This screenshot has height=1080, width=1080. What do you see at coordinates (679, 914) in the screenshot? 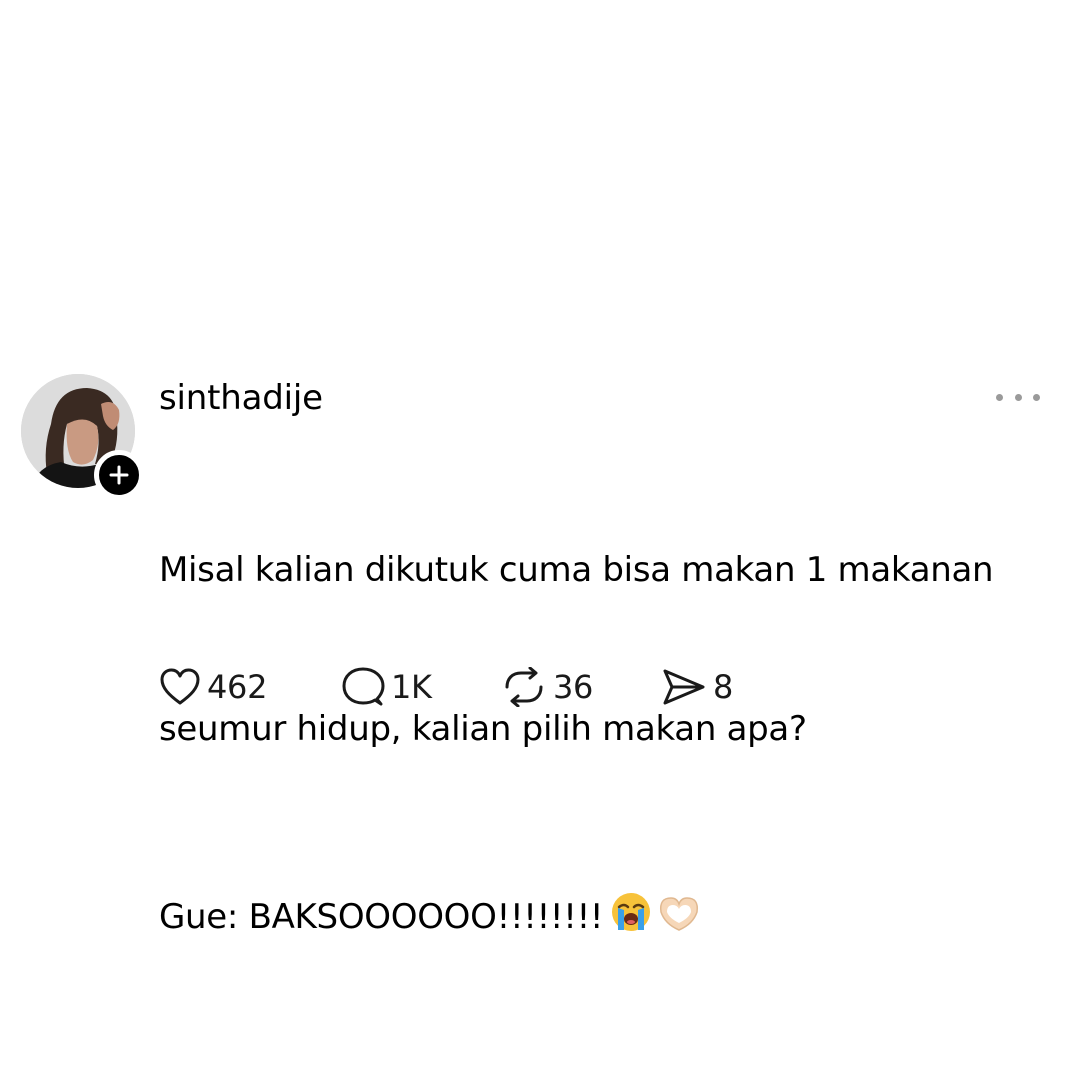
I see `heart-hands-icon` at bounding box center [679, 914].